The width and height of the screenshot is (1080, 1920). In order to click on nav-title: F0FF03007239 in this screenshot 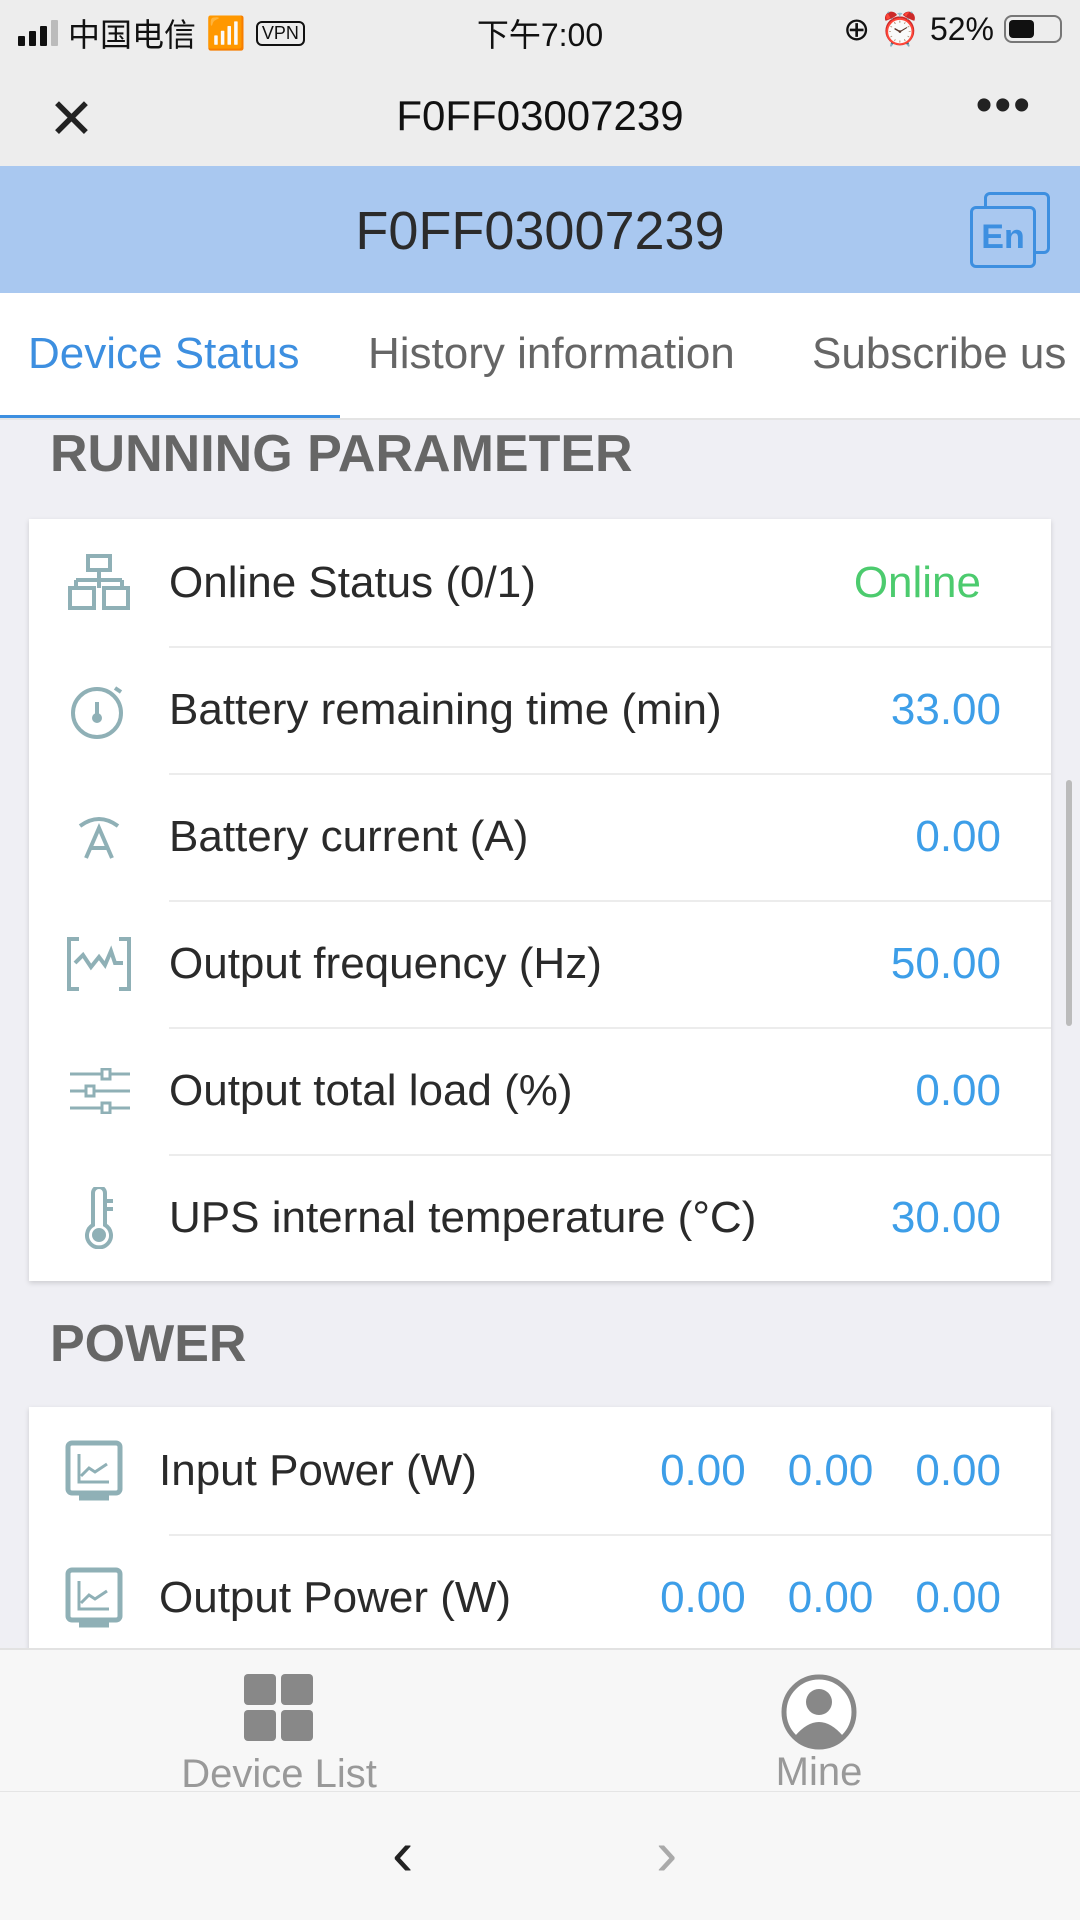, I will do `click(540, 115)`.